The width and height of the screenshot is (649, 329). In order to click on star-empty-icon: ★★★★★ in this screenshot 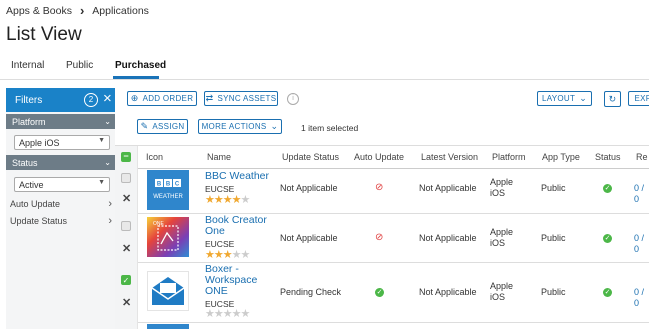, I will do `click(227, 314)`.